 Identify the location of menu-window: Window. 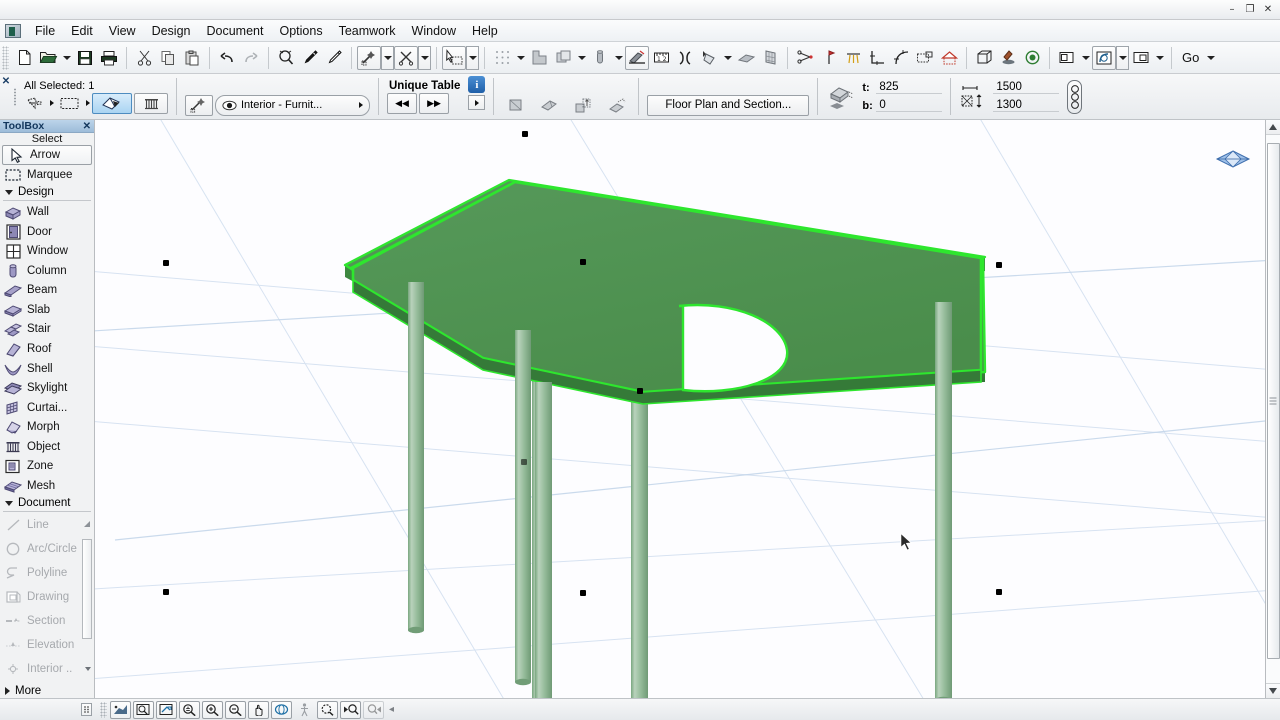
(434, 31).